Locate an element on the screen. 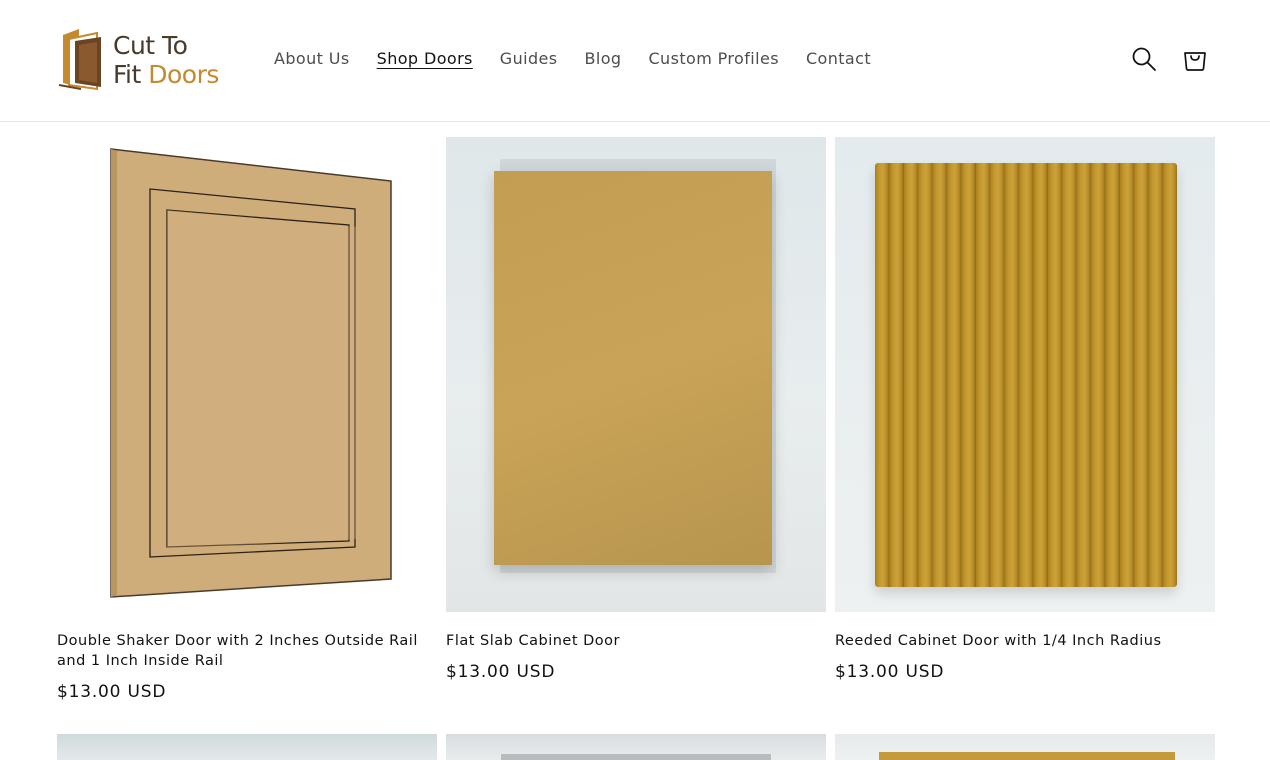 The height and width of the screenshot is (760, 1270). cart-icon is located at coordinates (1195, 61).